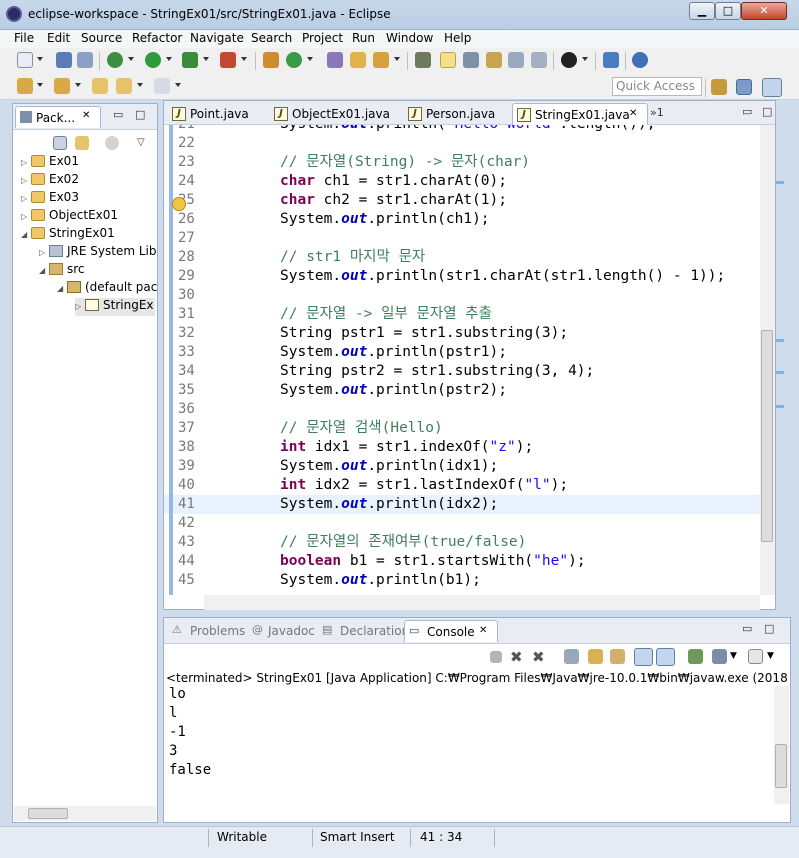 This screenshot has width=799, height=858. I want to click on code-text: boolean b1 = str1.startsWith("he");, so click(433, 561).